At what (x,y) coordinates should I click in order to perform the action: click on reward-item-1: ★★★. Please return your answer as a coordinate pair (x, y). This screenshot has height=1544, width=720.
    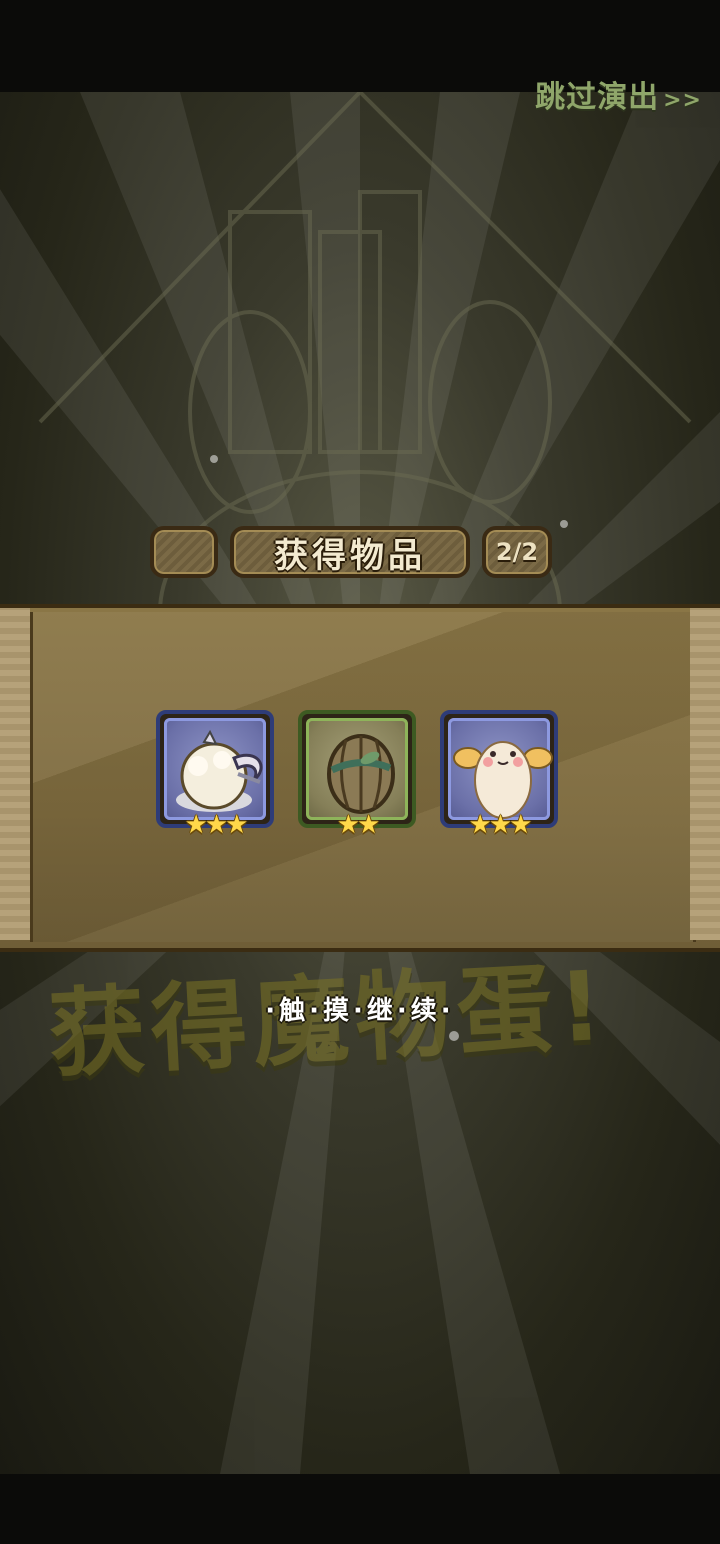
    Looking at the image, I should click on (215, 774).